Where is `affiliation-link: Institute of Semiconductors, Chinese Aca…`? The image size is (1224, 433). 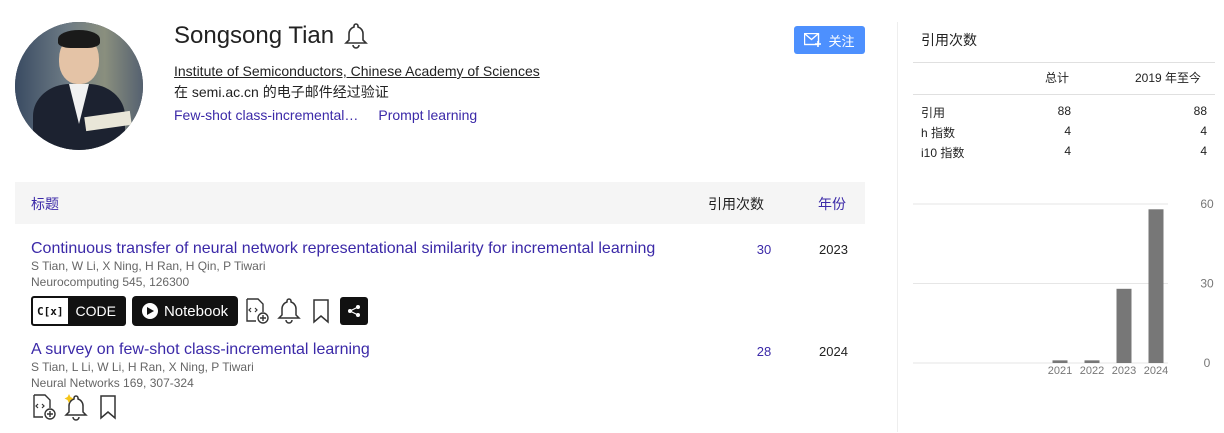 affiliation-link: Institute of Semiconductors, Chinese Aca… is located at coordinates (357, 71).